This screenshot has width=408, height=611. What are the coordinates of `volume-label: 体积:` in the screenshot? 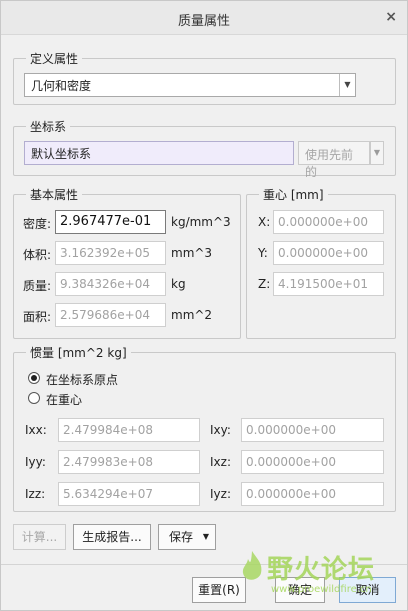 It's located at (37, 255).